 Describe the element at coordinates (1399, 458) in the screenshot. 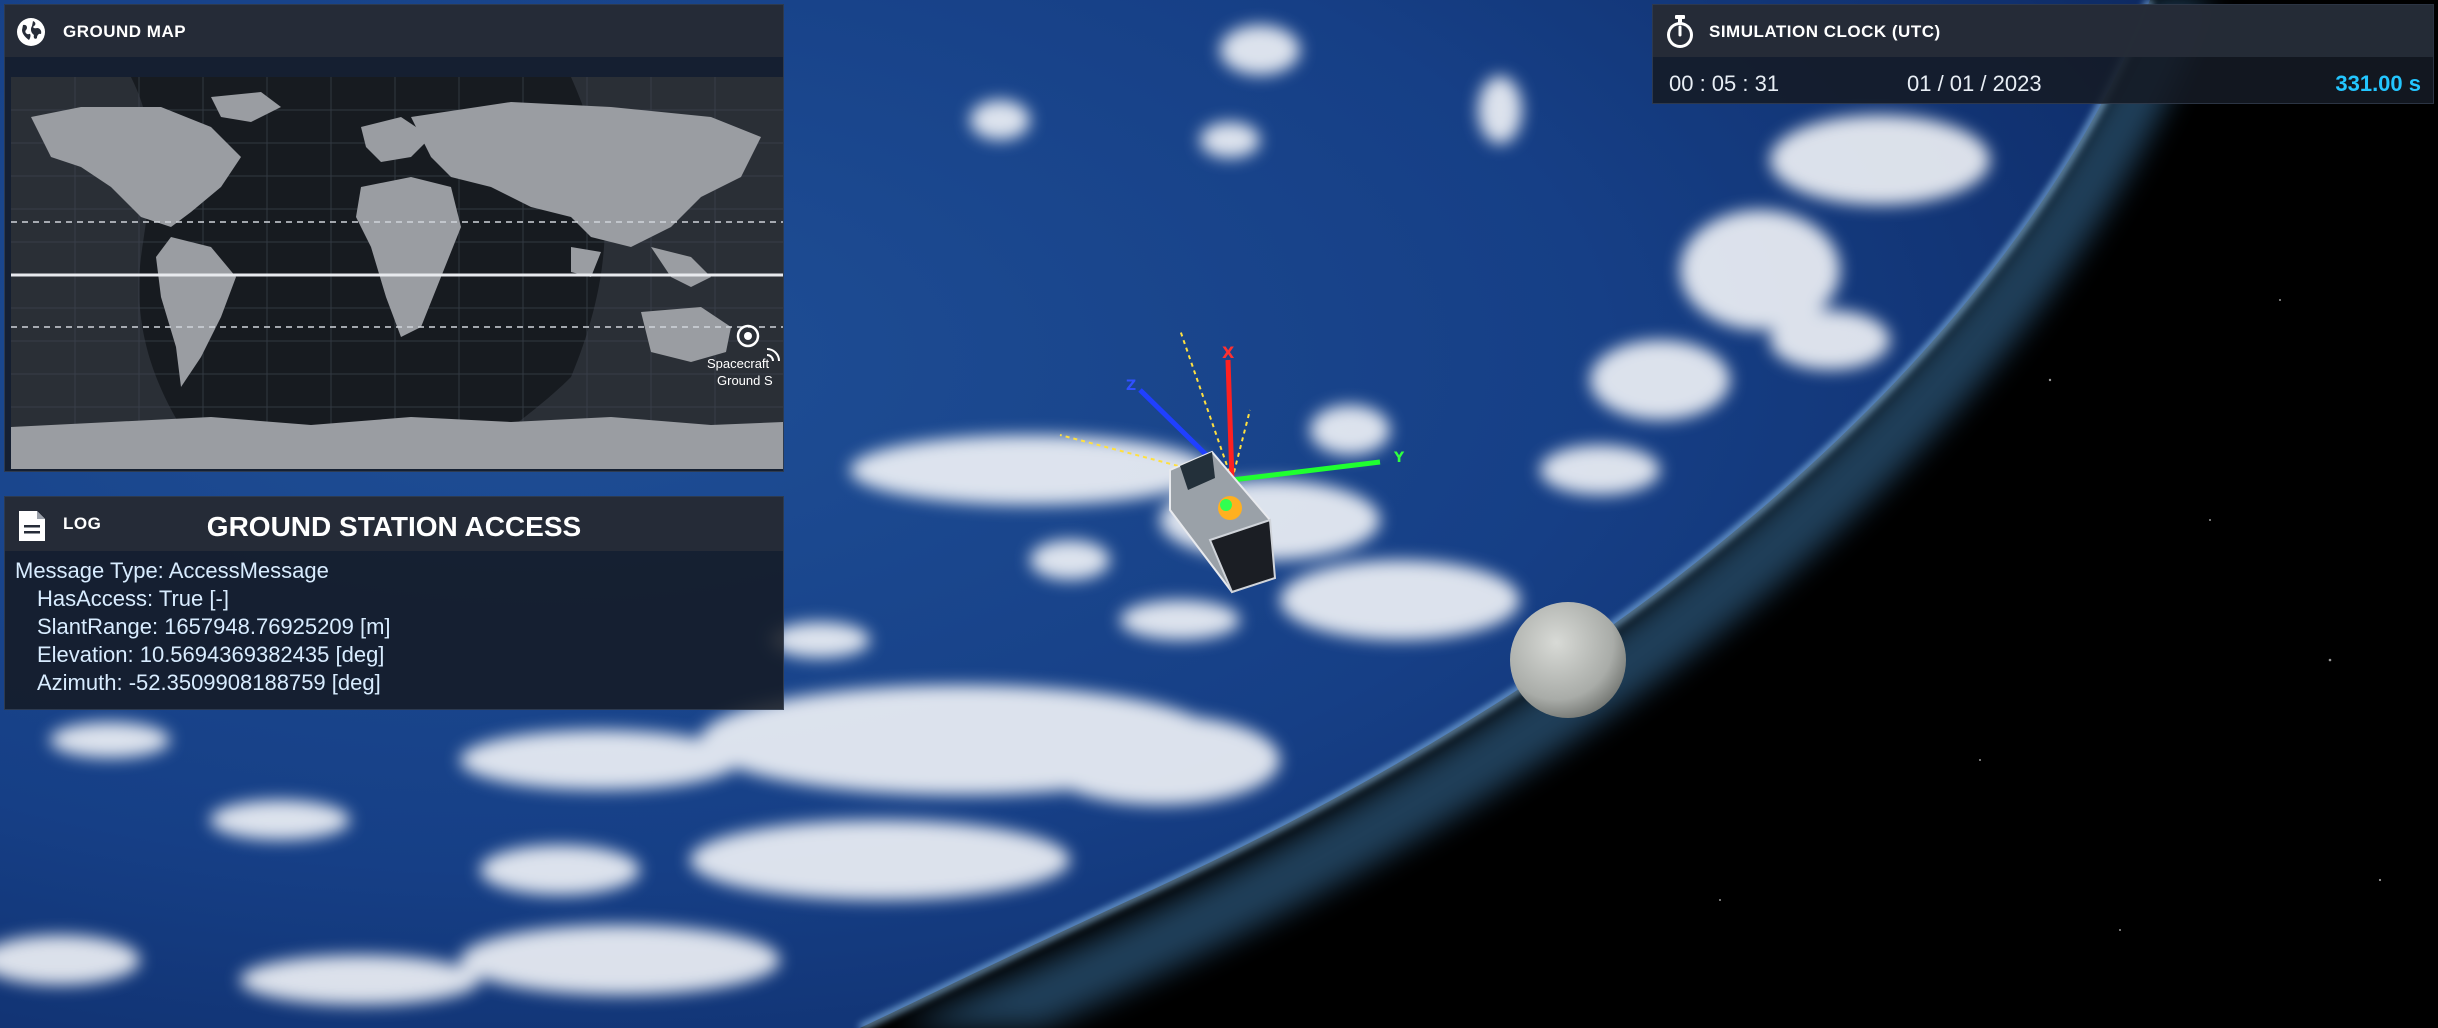

I see `axis-y-label: Y` at that location.